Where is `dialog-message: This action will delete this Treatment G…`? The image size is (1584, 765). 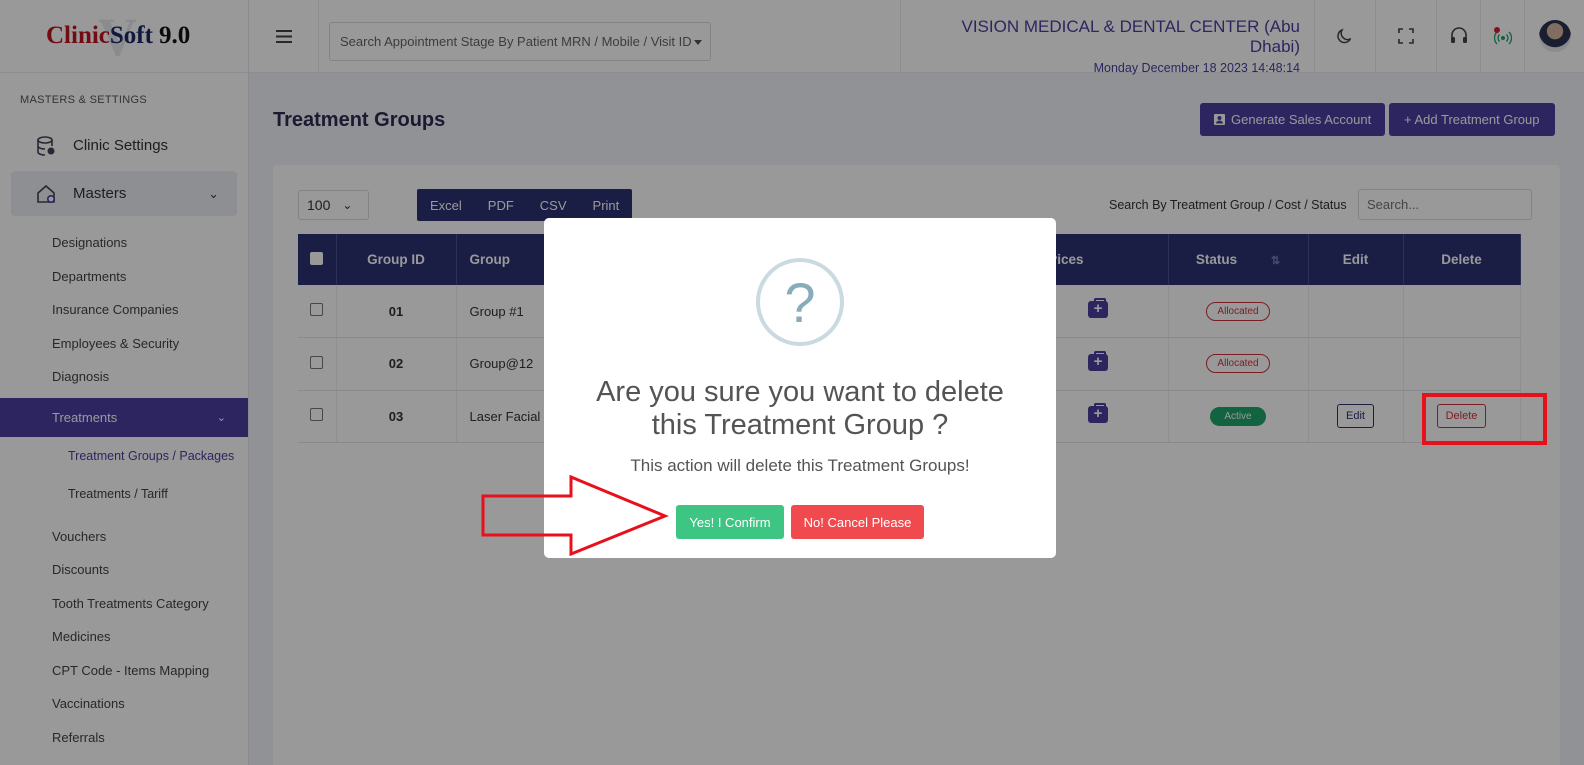
dialog-message: This action will delete this Treatment G… is located at coordinates (800, 465).